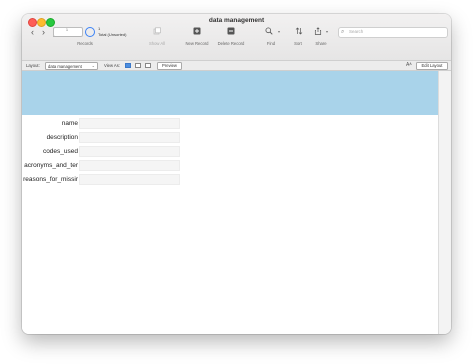 The width and height of the screenshot is (474, 364). Describe the element at coordinates (157, 32) in the screenshot. I see `stack-icon` at that location.